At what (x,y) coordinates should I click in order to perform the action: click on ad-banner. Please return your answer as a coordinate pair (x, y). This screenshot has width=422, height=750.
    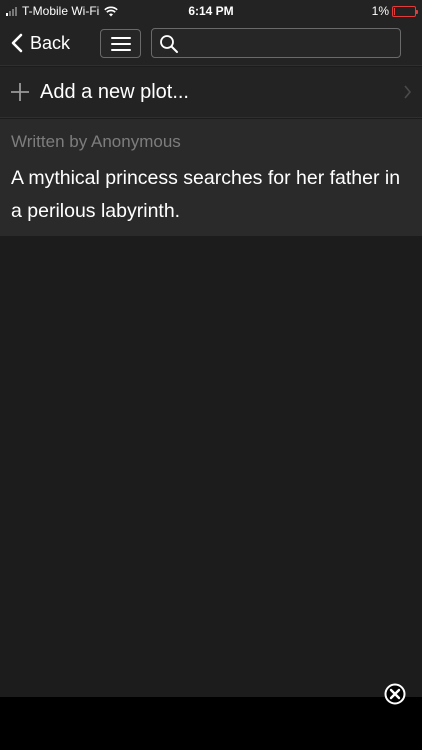
    Looking at the image, I should click on (211, 716).